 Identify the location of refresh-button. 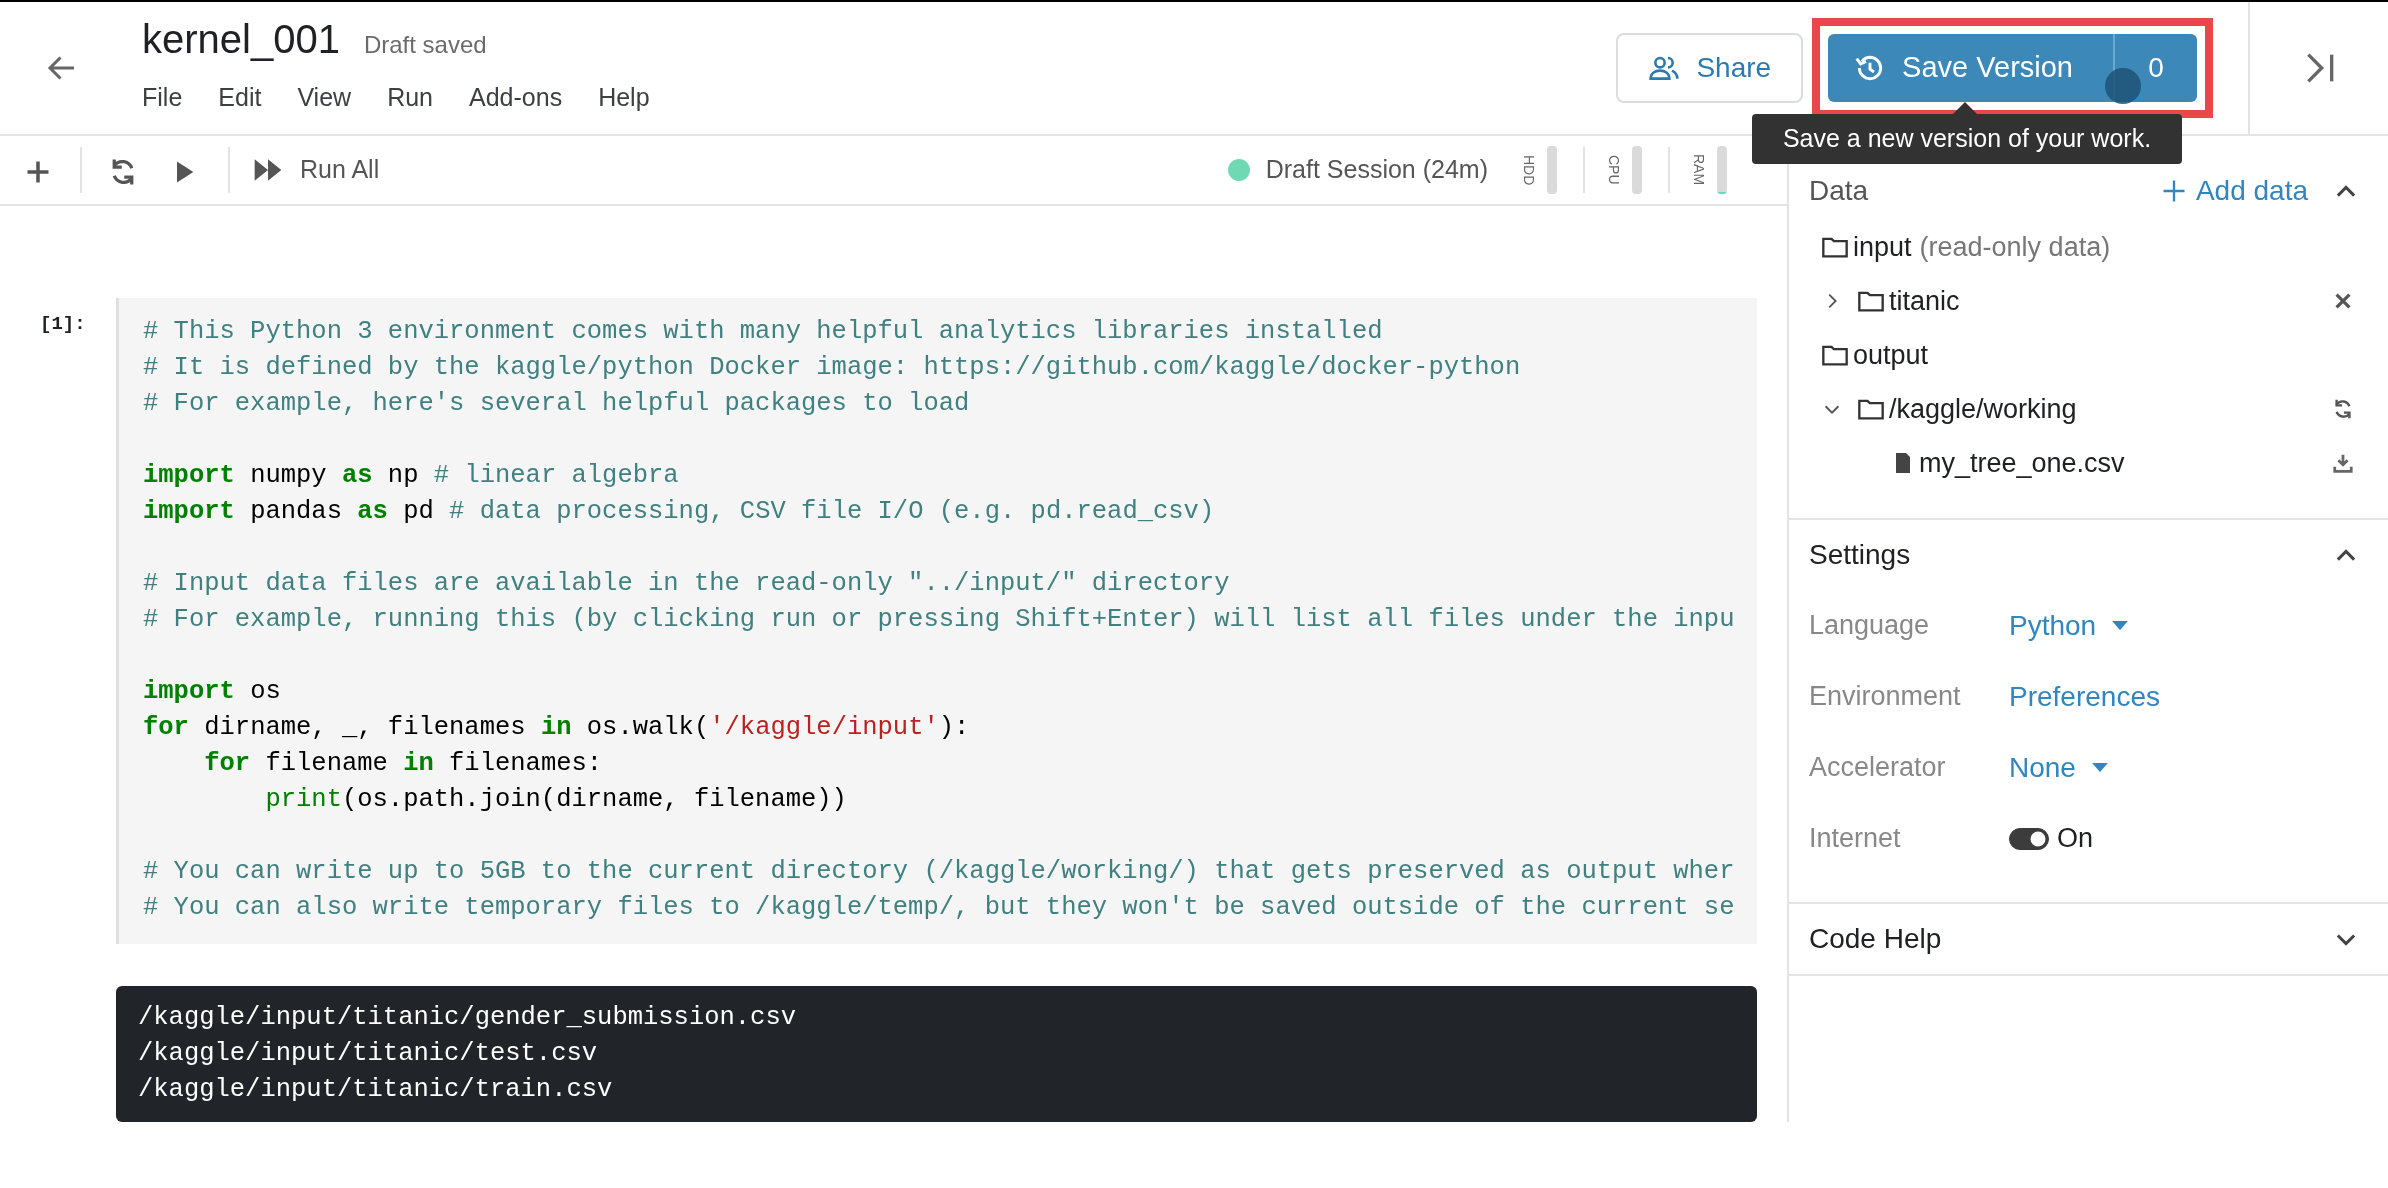
(2343, 409).